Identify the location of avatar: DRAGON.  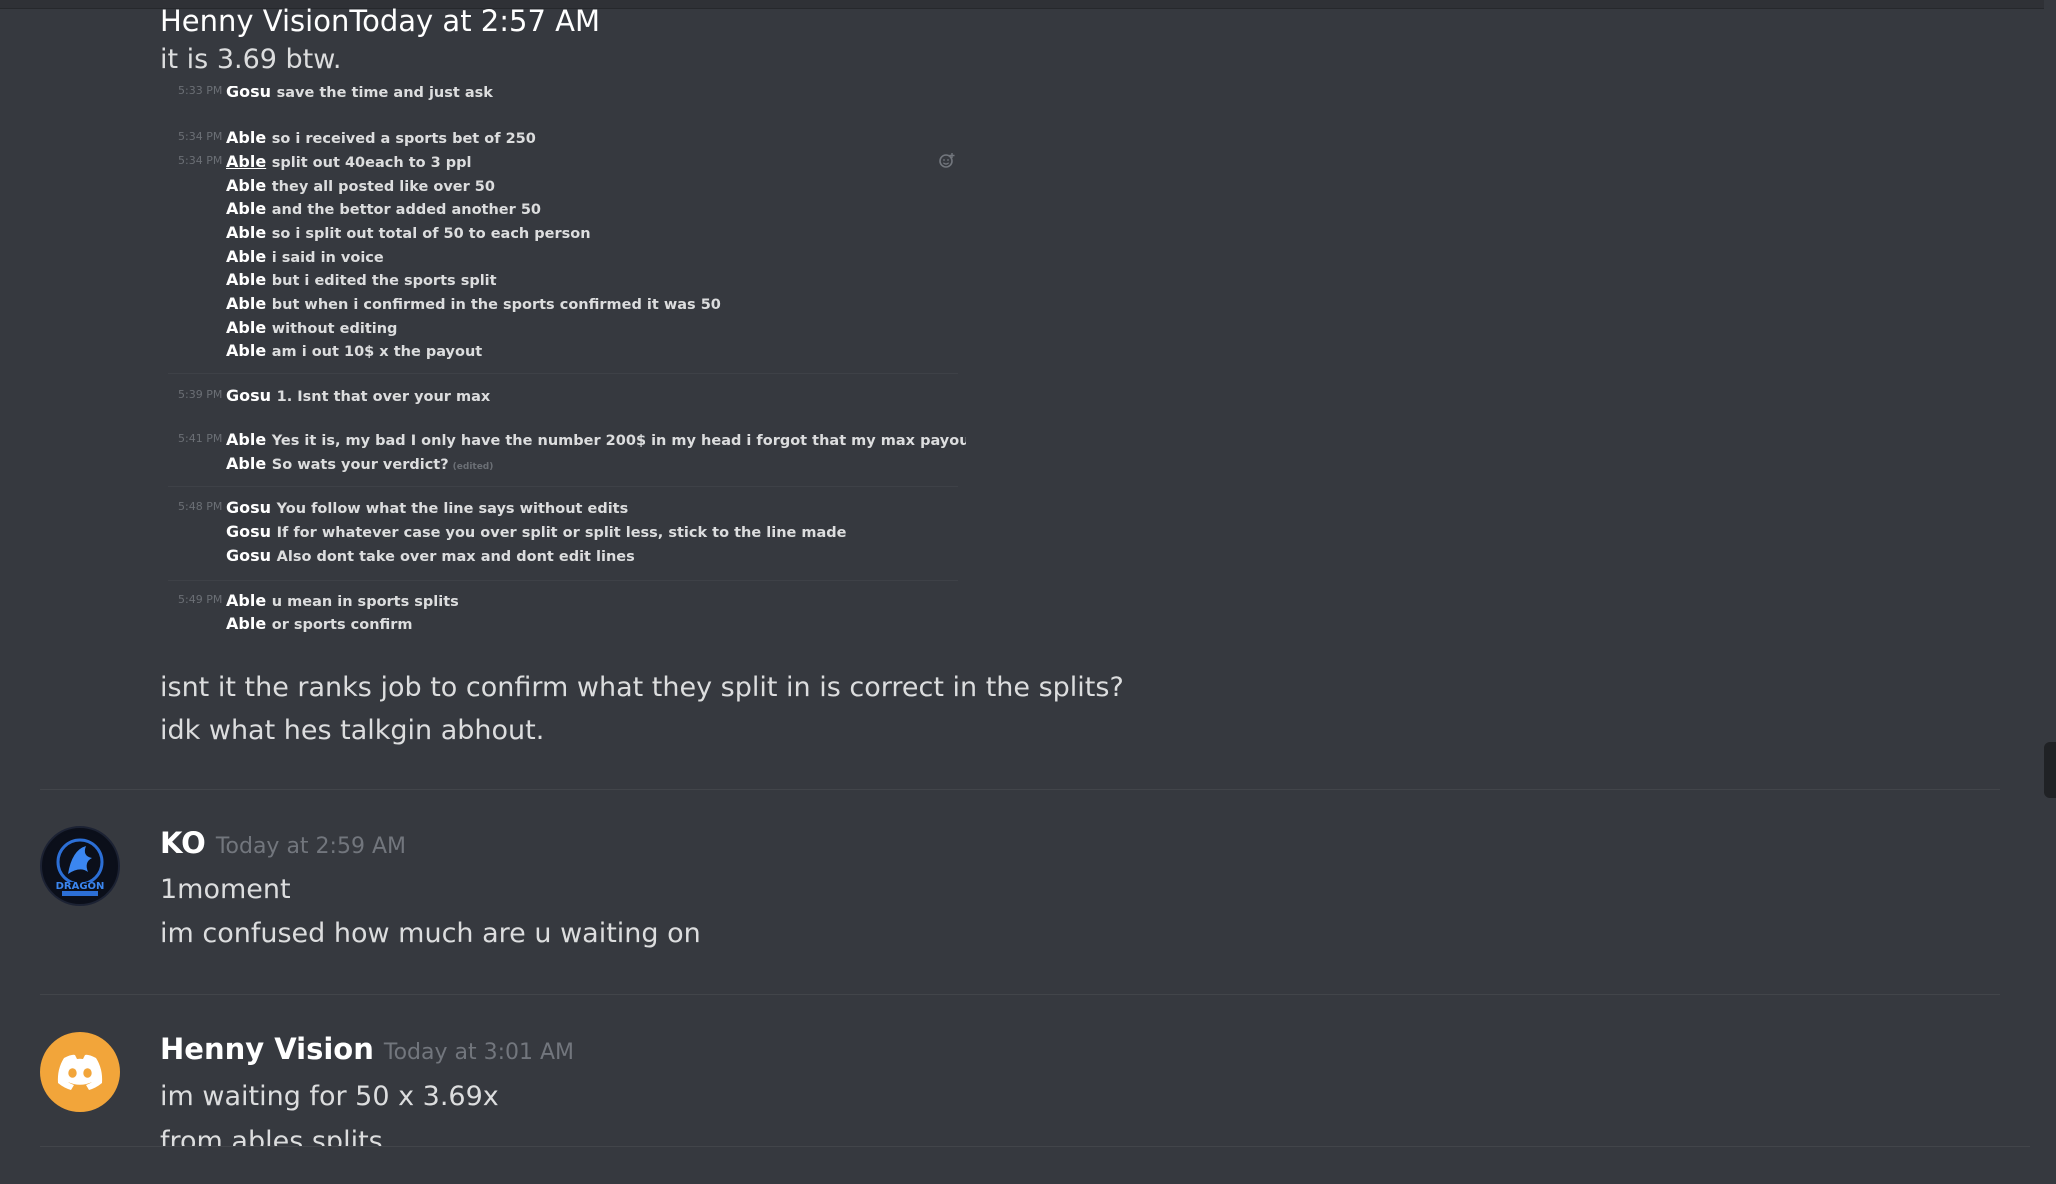
(80, 866).